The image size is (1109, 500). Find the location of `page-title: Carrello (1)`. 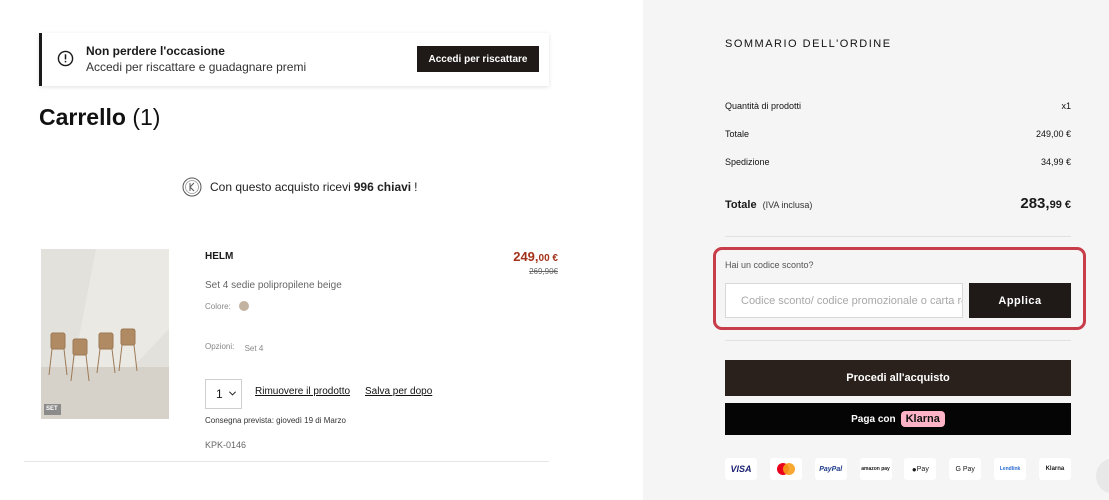

page-title: Carrello (1) is located at coordinates (99, 117).